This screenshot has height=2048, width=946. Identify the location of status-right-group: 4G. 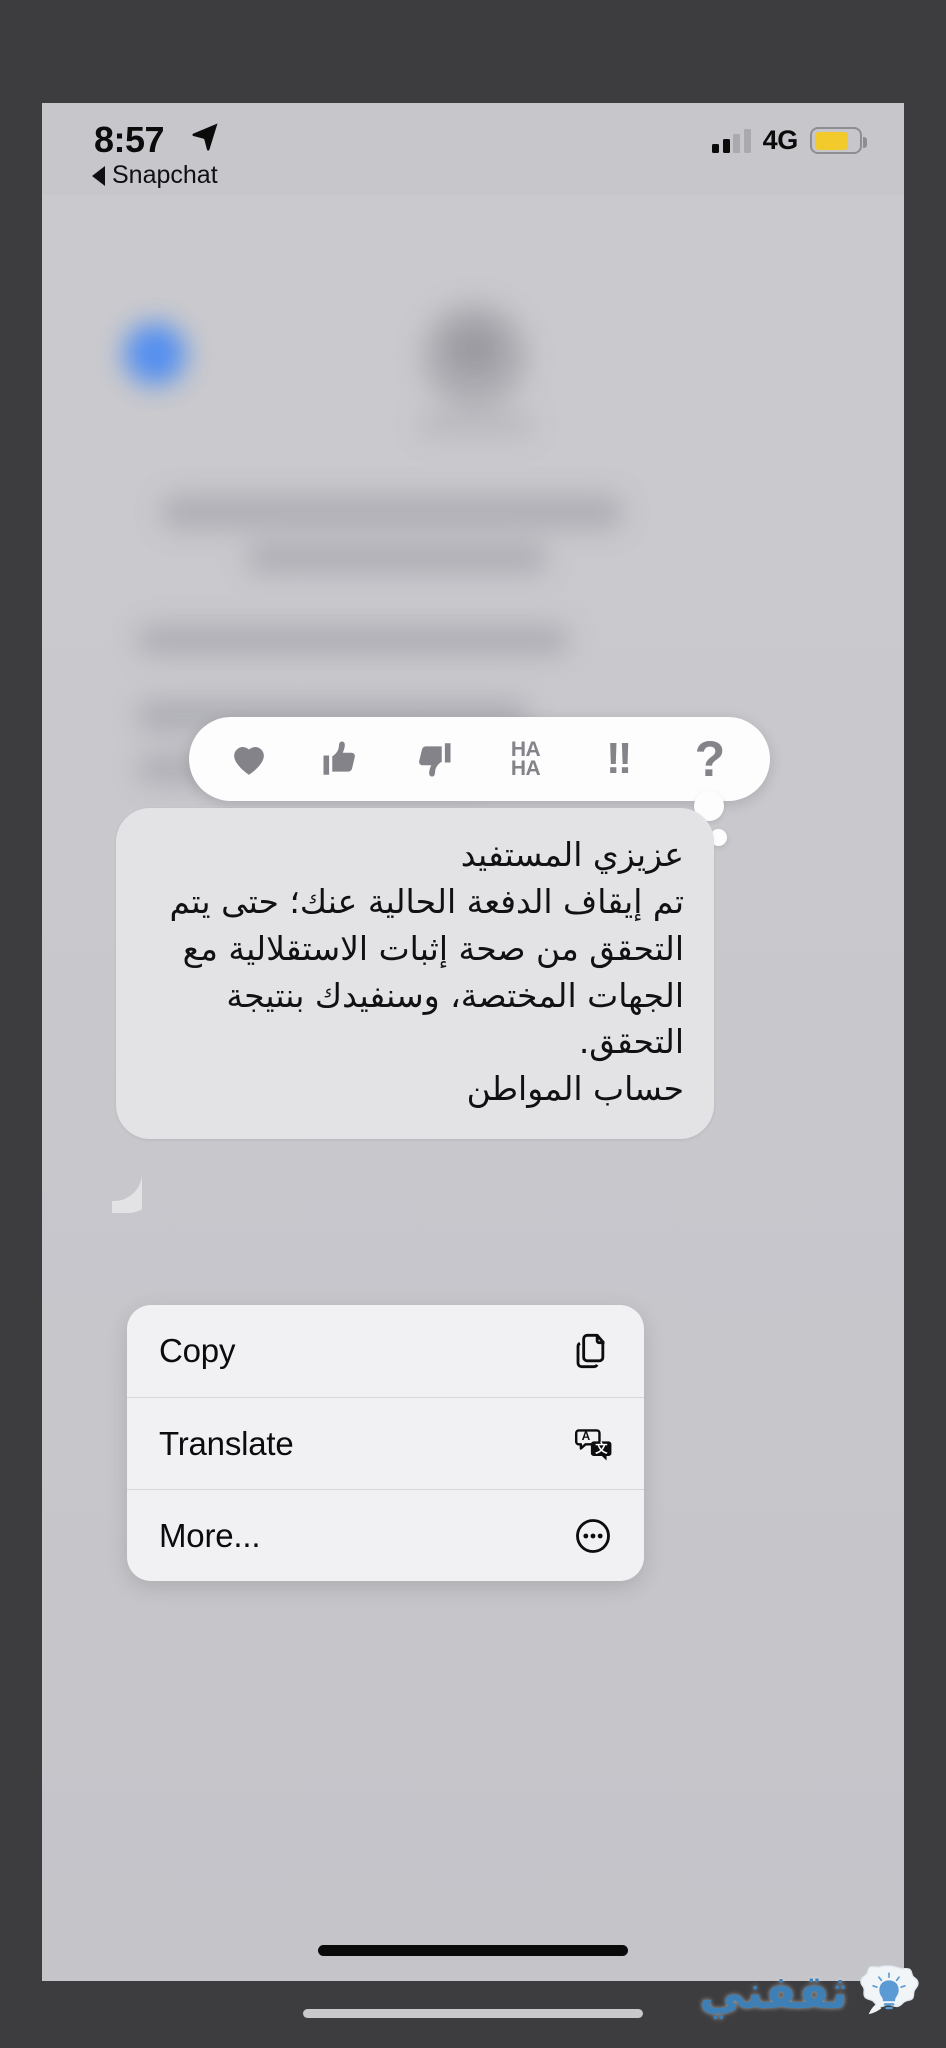
(789, 140).